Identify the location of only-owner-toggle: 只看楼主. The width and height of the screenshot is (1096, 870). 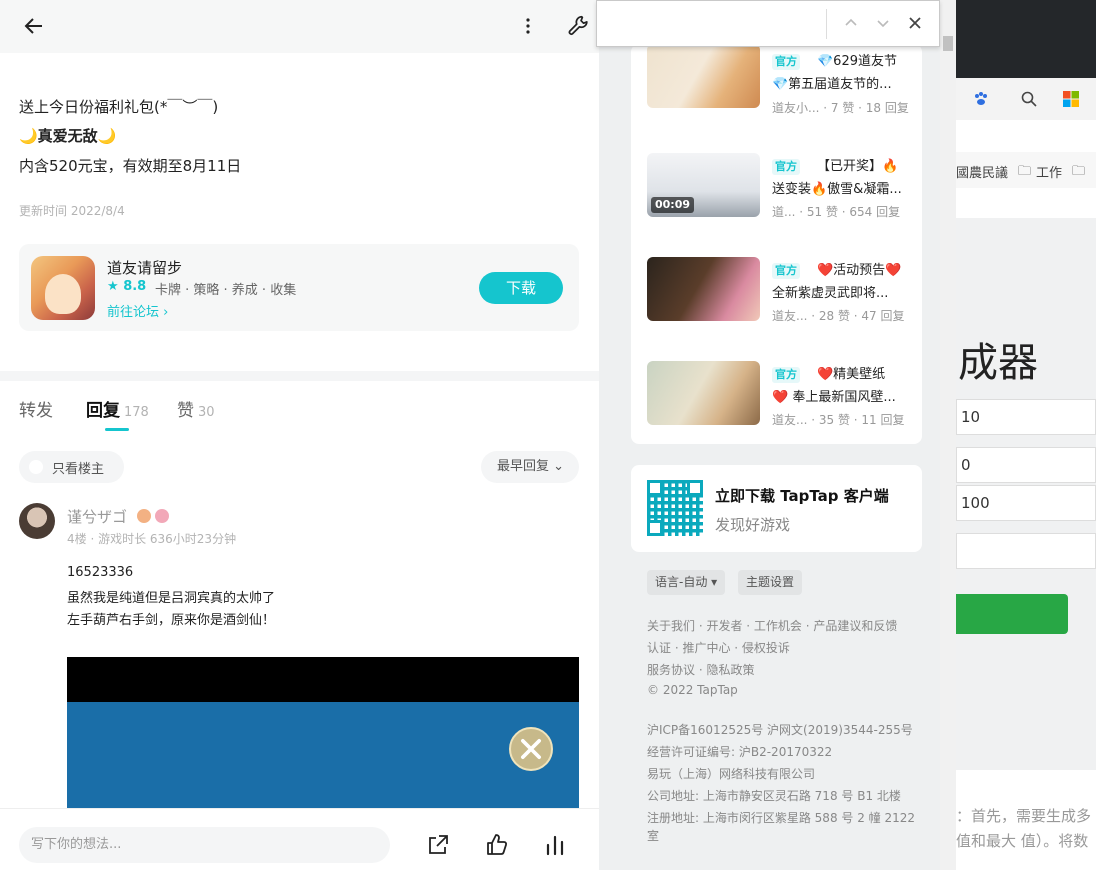
(71, 467).